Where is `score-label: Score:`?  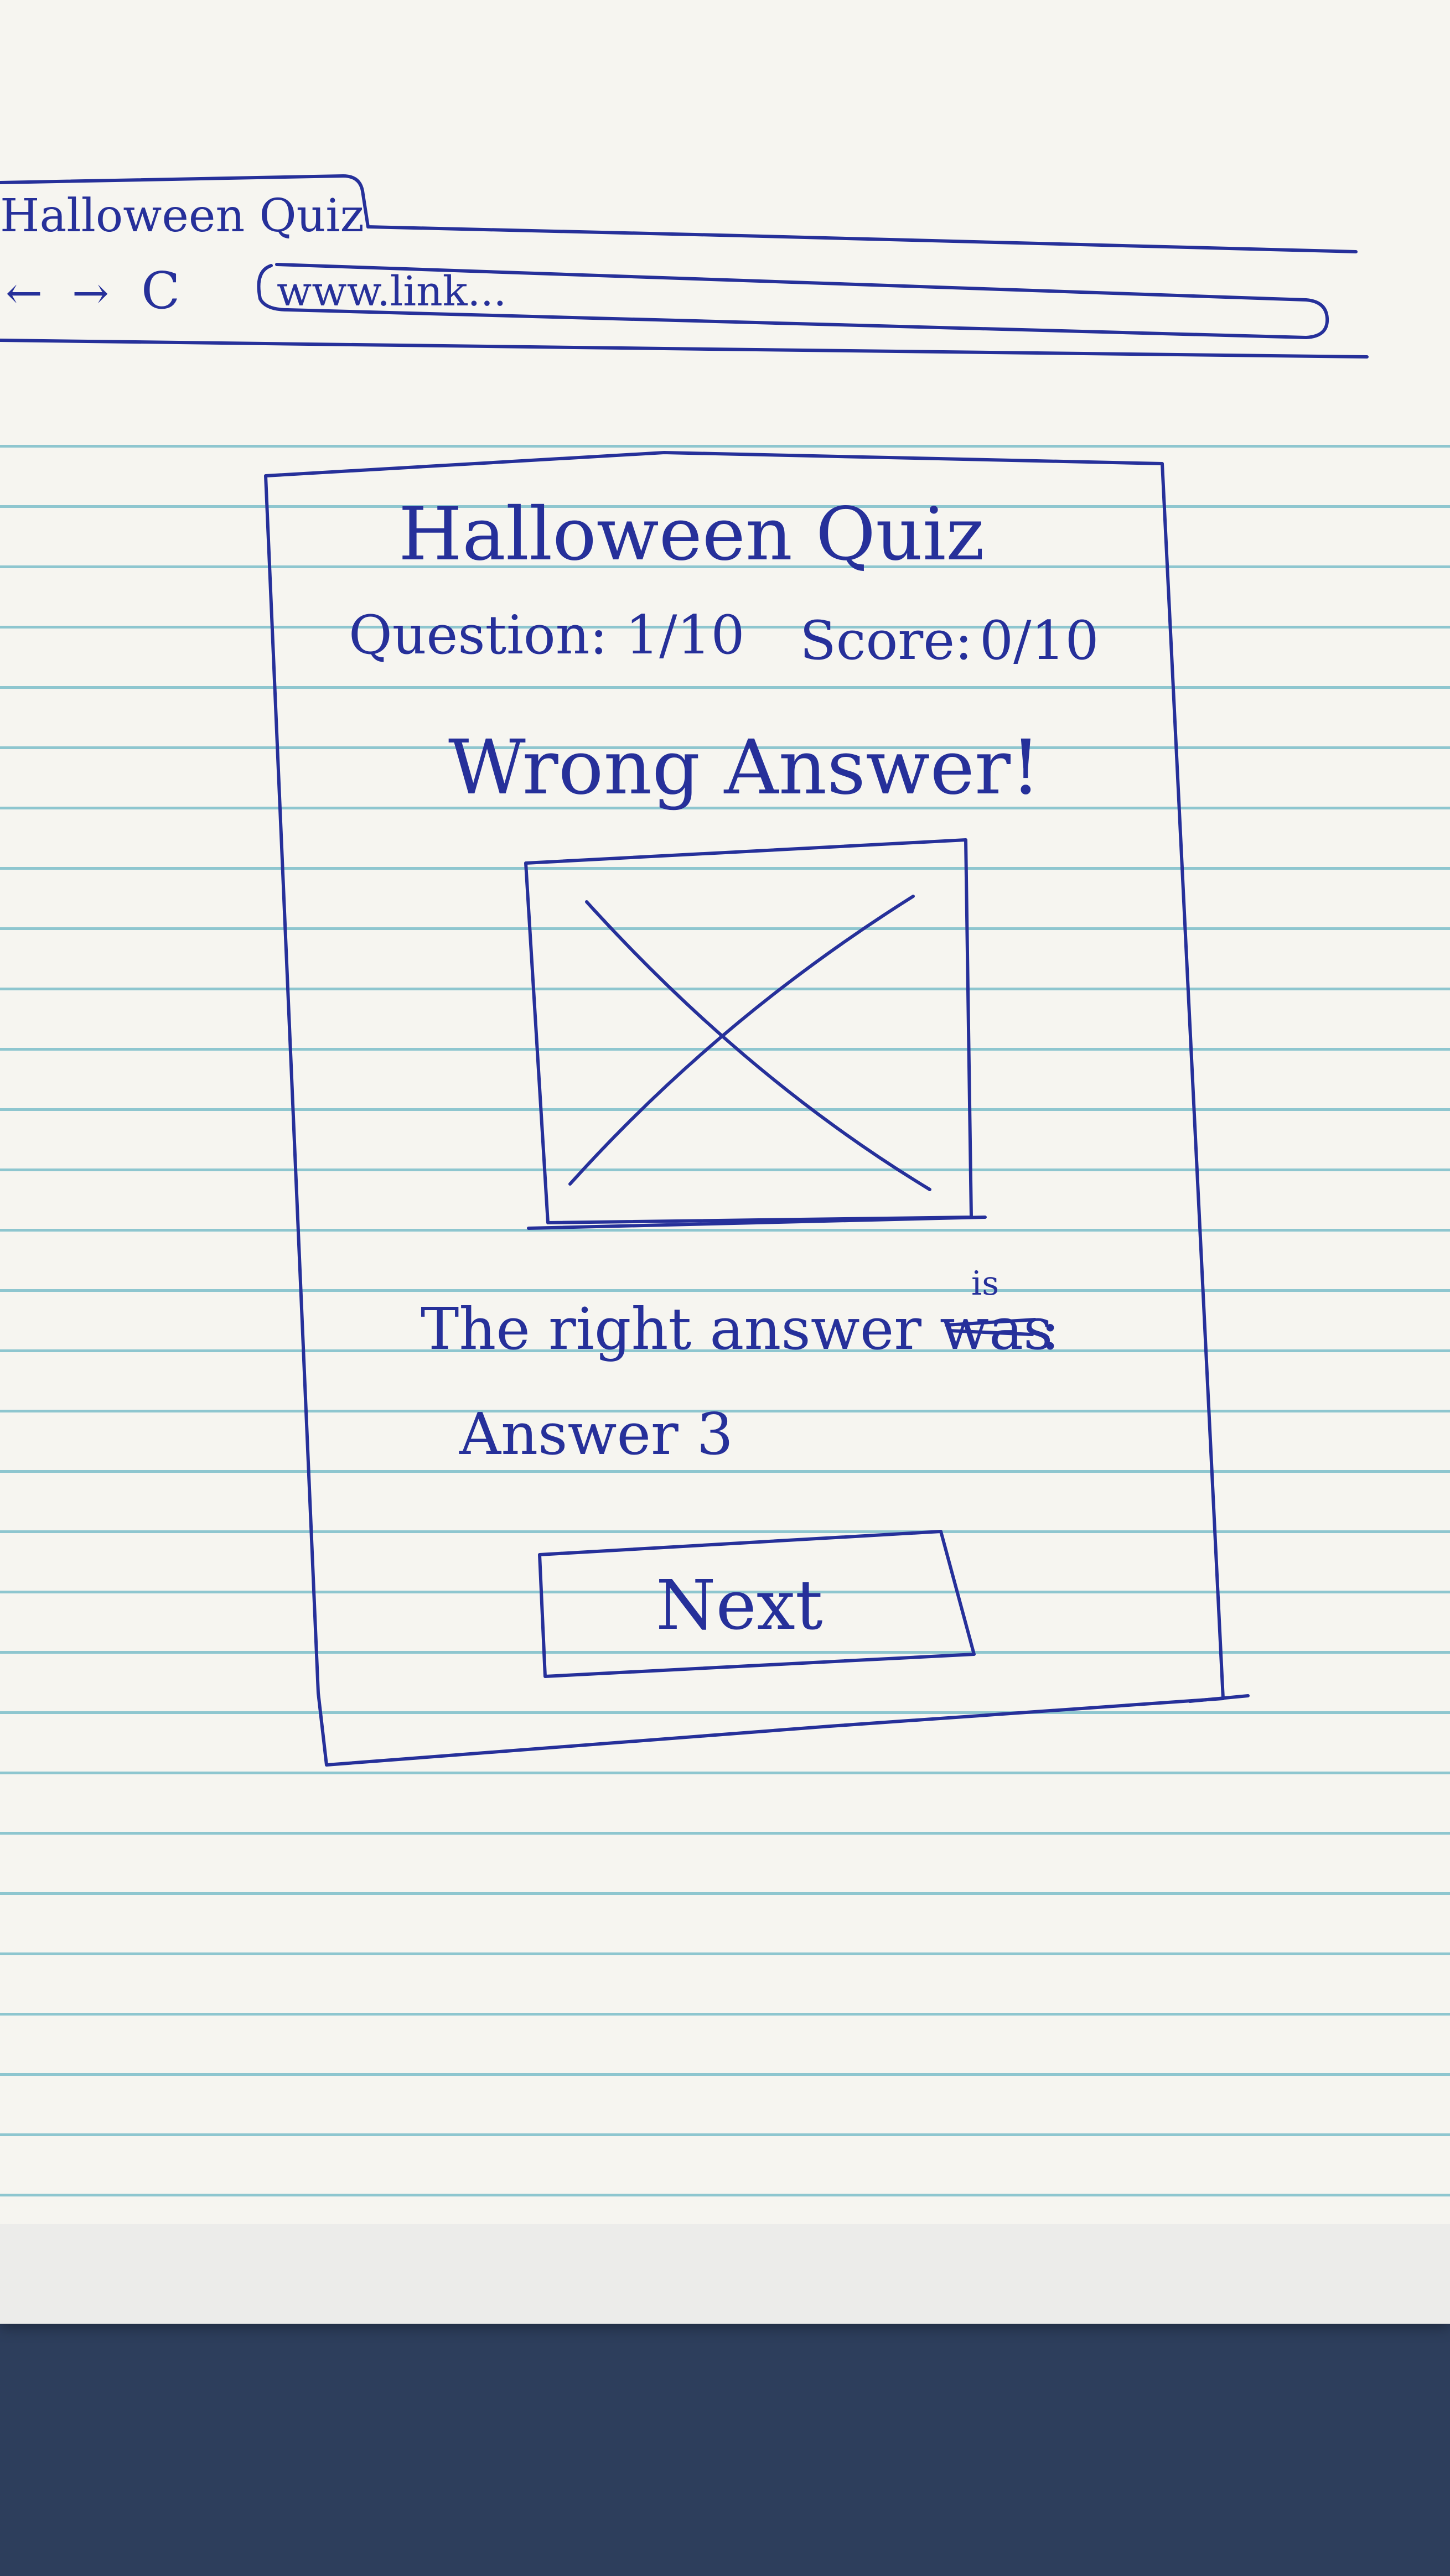 score-label: Score: is located at coordinates (886, 641).